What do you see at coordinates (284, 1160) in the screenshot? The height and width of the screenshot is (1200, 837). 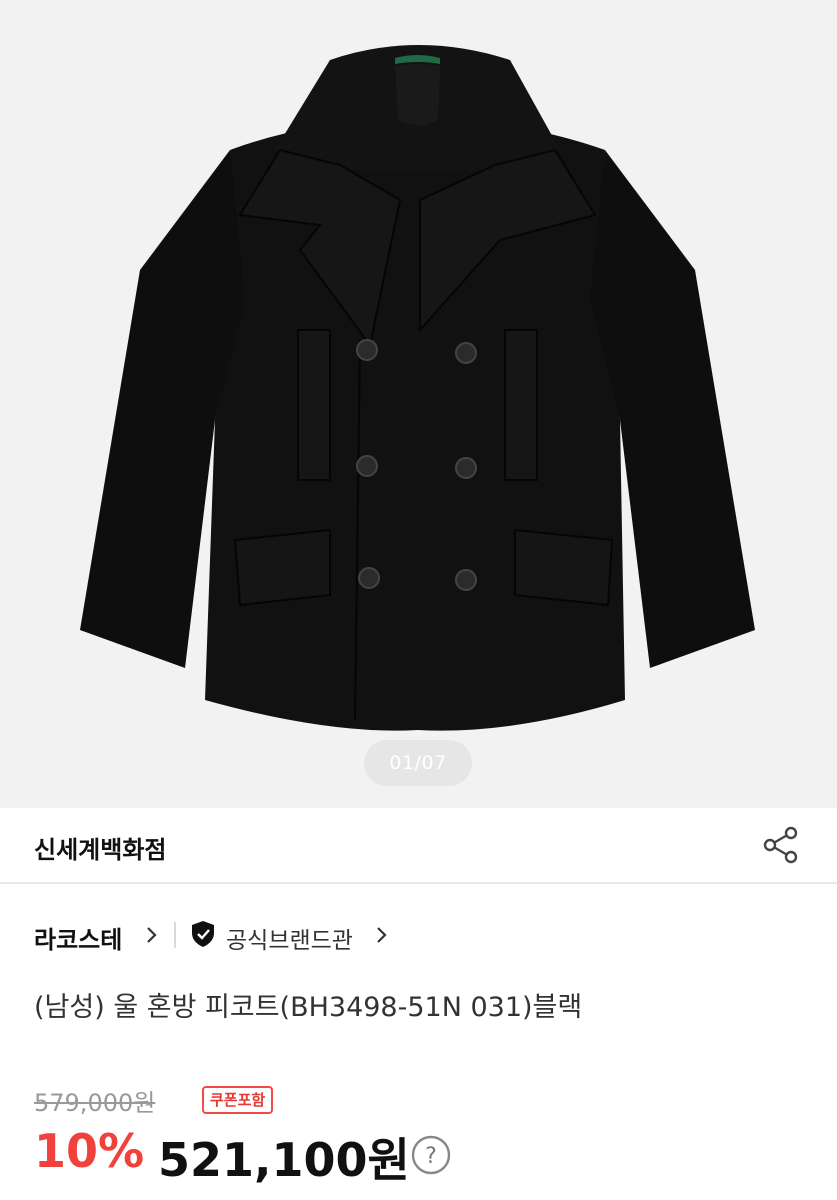 I see `sale-price: 521,100원` at bounding box center [284, 1160].